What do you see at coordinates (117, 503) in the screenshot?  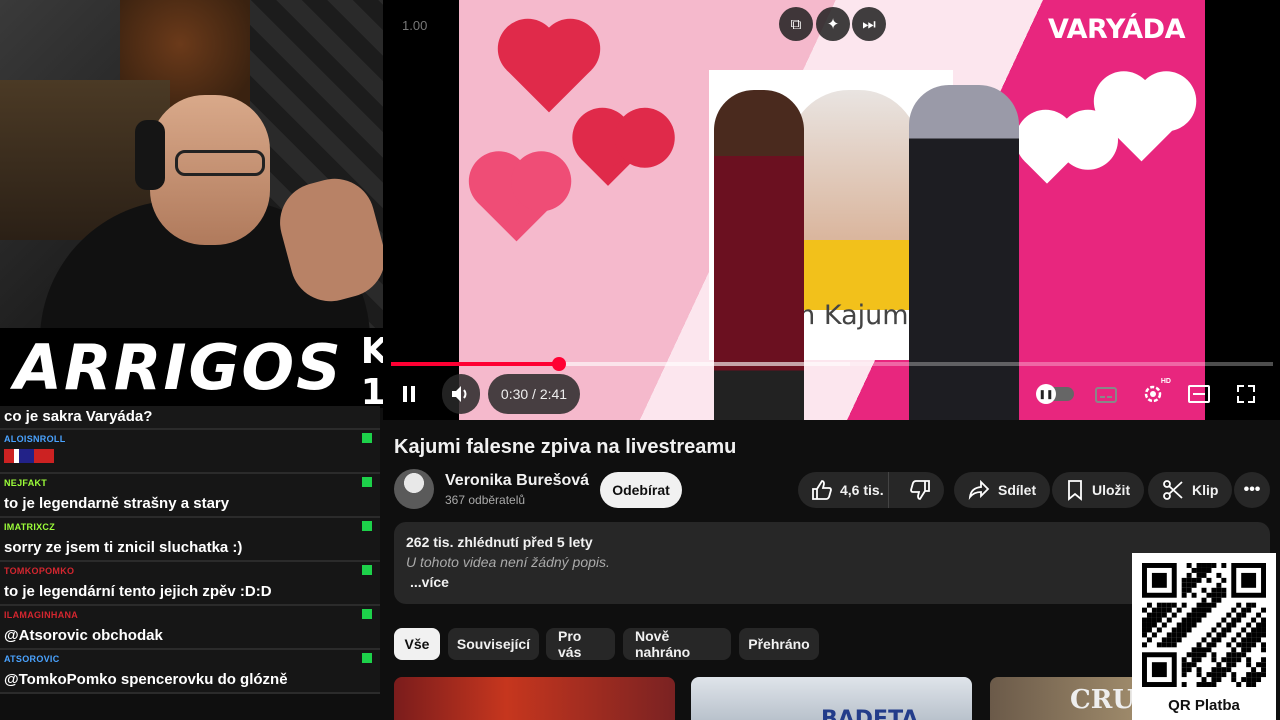 I see `chat-message-text: to je legendarně strašny a stary` at bounding box center [117, 503].